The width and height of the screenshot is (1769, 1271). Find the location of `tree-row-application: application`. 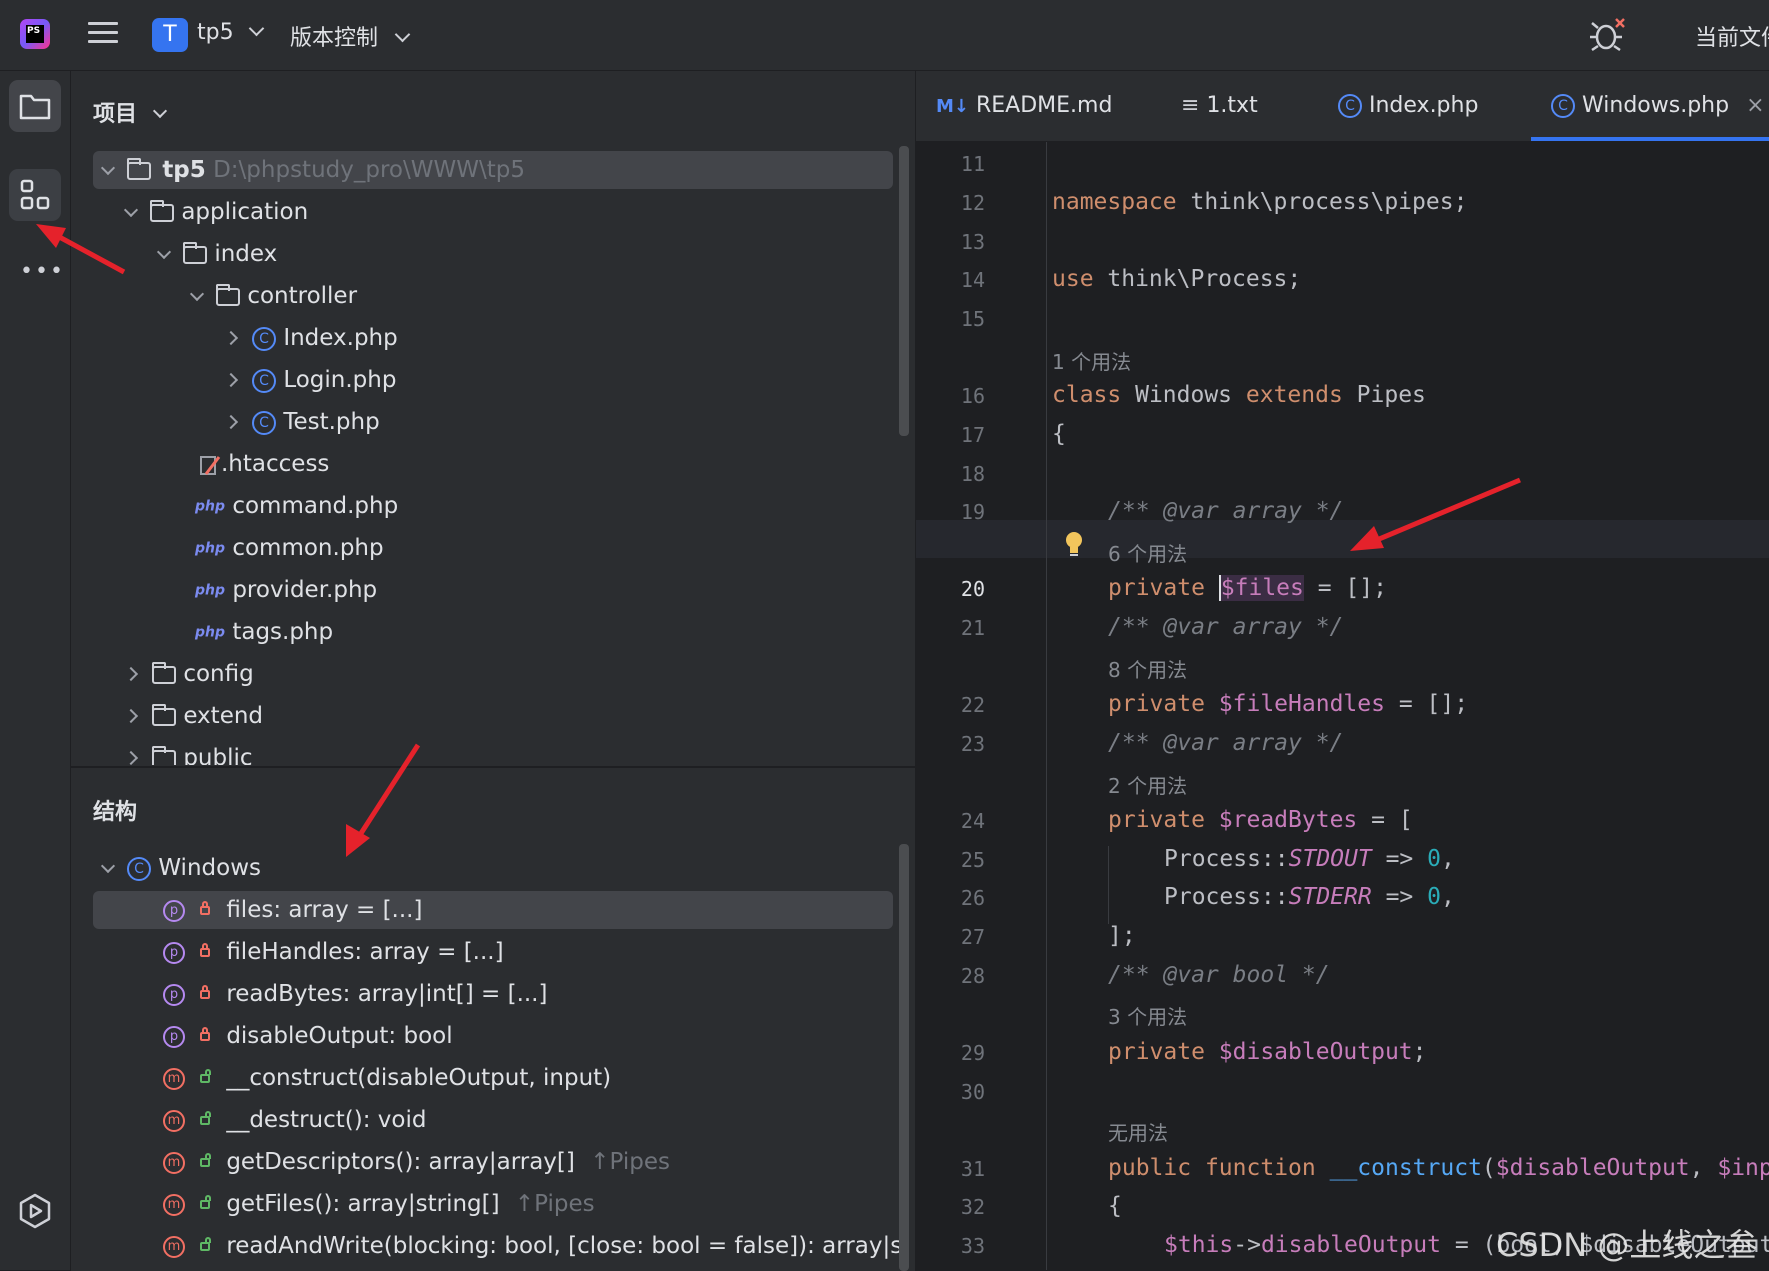

tree-row-application: application is located at coordinates (215, 212).